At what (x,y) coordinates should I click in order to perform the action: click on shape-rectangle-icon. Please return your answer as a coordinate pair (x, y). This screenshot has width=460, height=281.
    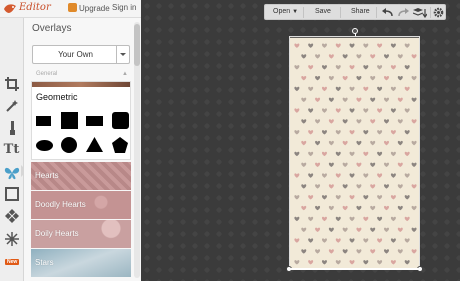
    Looking at the image, I should click on (43, 121).